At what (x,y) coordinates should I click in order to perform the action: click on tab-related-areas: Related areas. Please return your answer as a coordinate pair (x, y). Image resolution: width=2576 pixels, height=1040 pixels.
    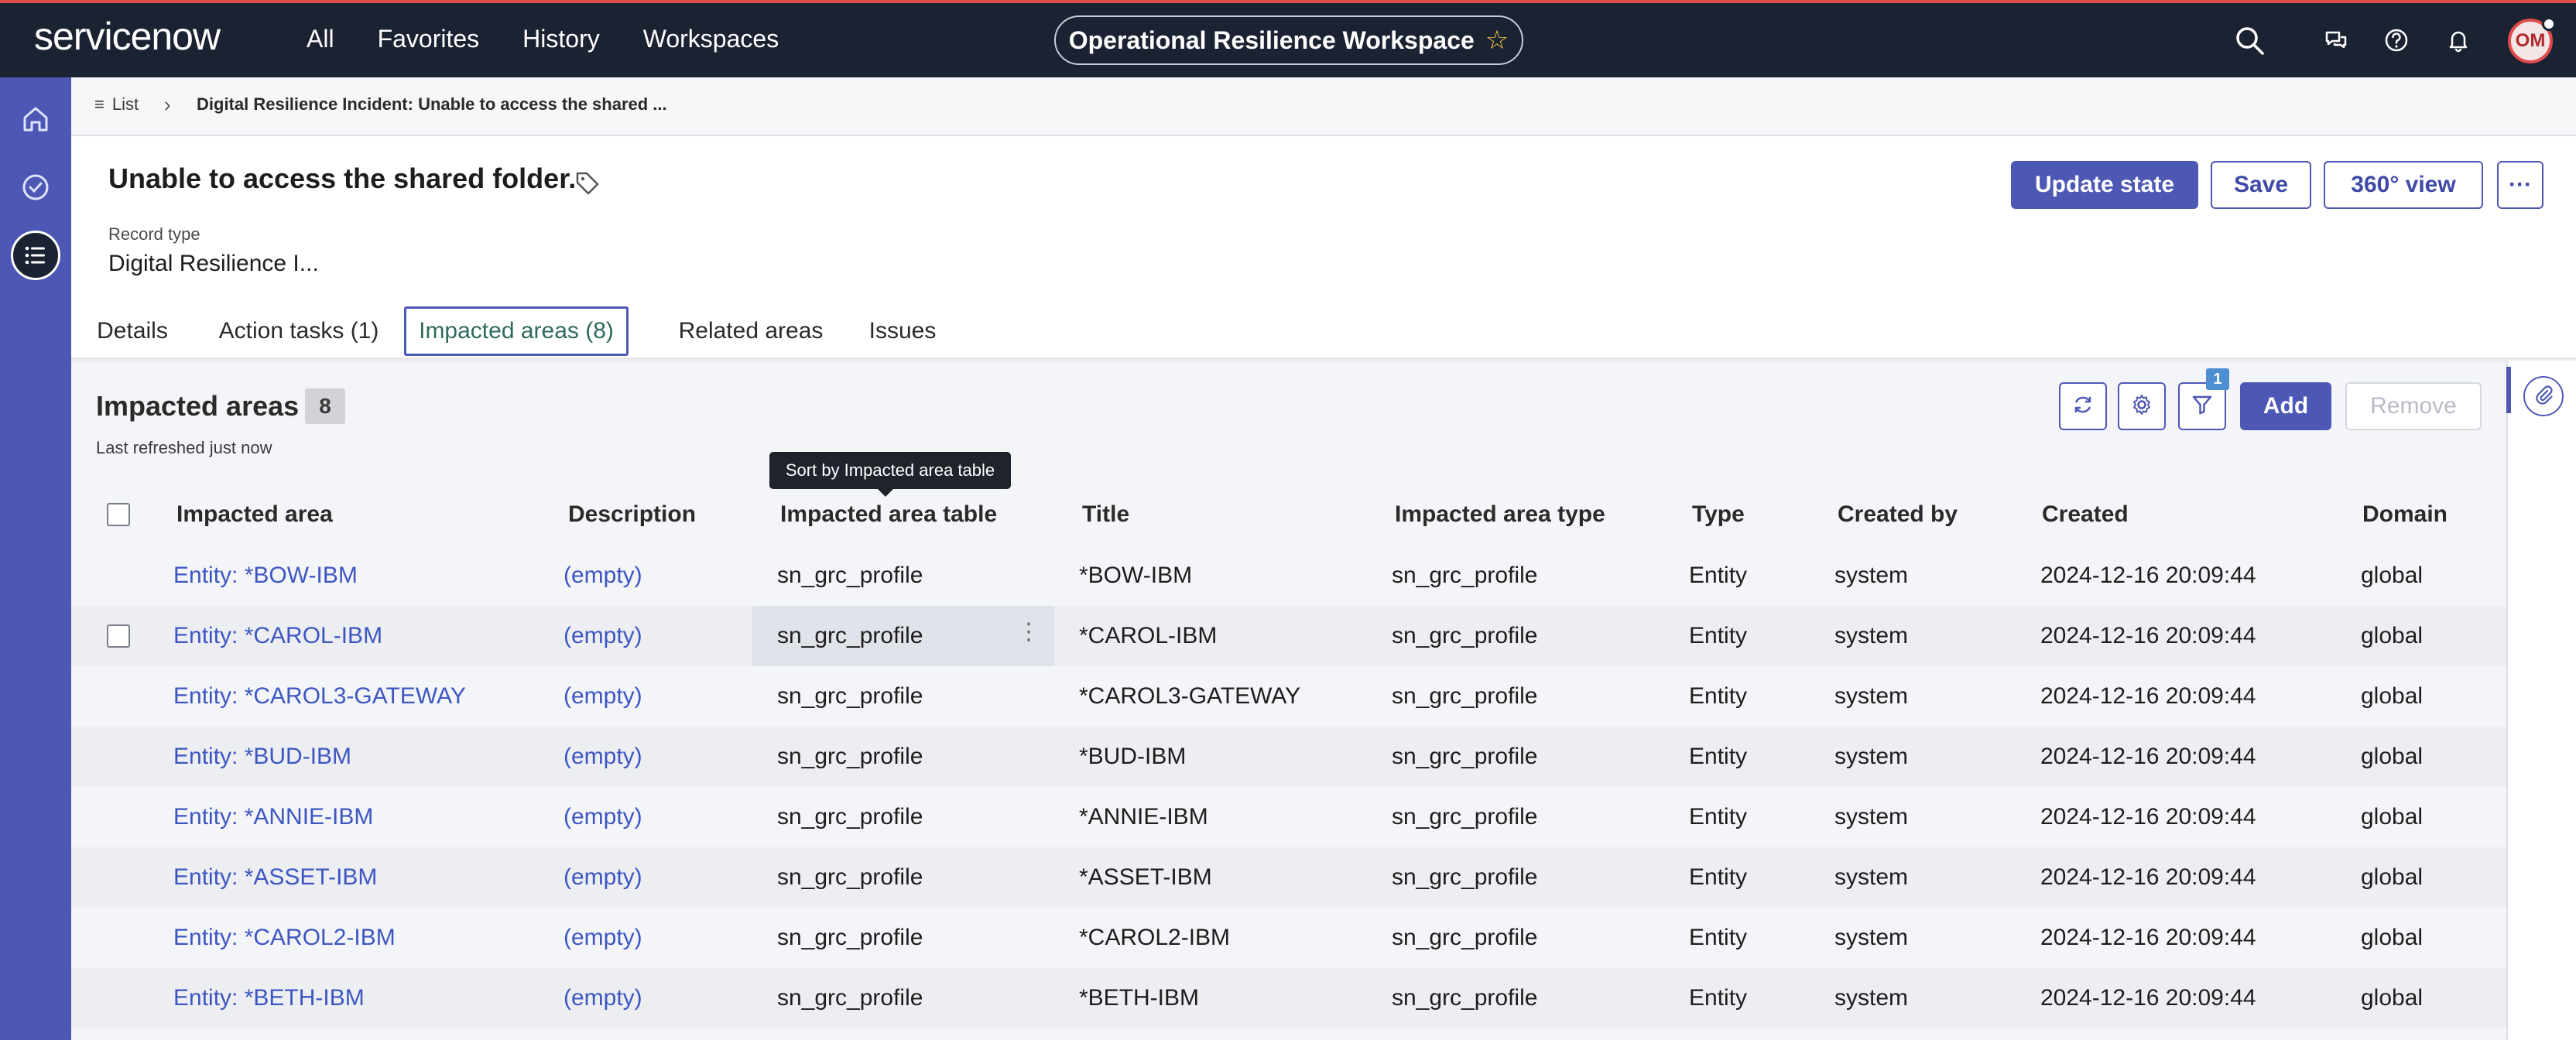
    Looking at the image, I should click on (750, 331).